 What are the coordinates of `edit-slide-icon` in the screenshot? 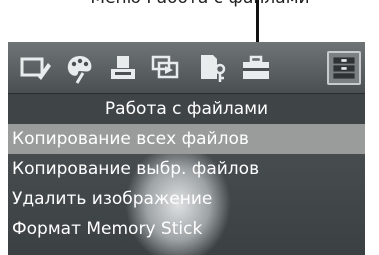 It's located at (35, 68).